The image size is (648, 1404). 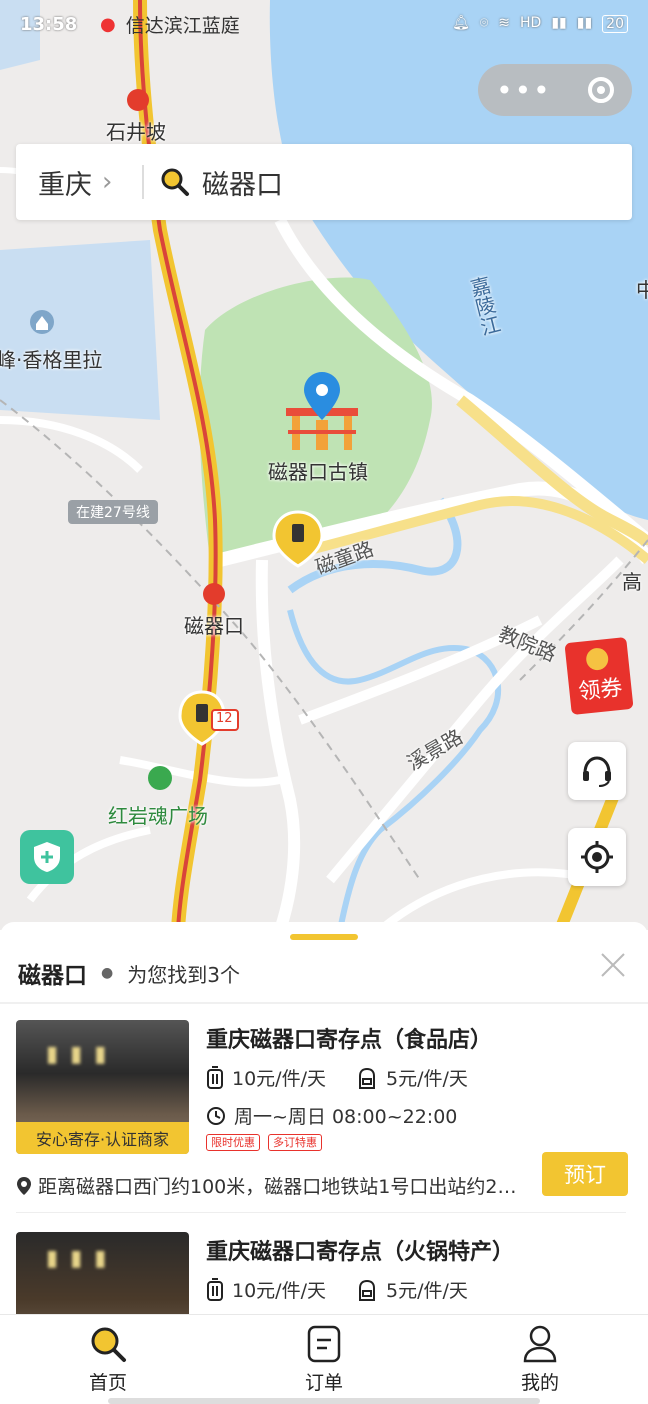 What do you see at coordinates (484, 23) in the screenshot?
I see `location-icon: ⌾` at bounding box center [484, 23].